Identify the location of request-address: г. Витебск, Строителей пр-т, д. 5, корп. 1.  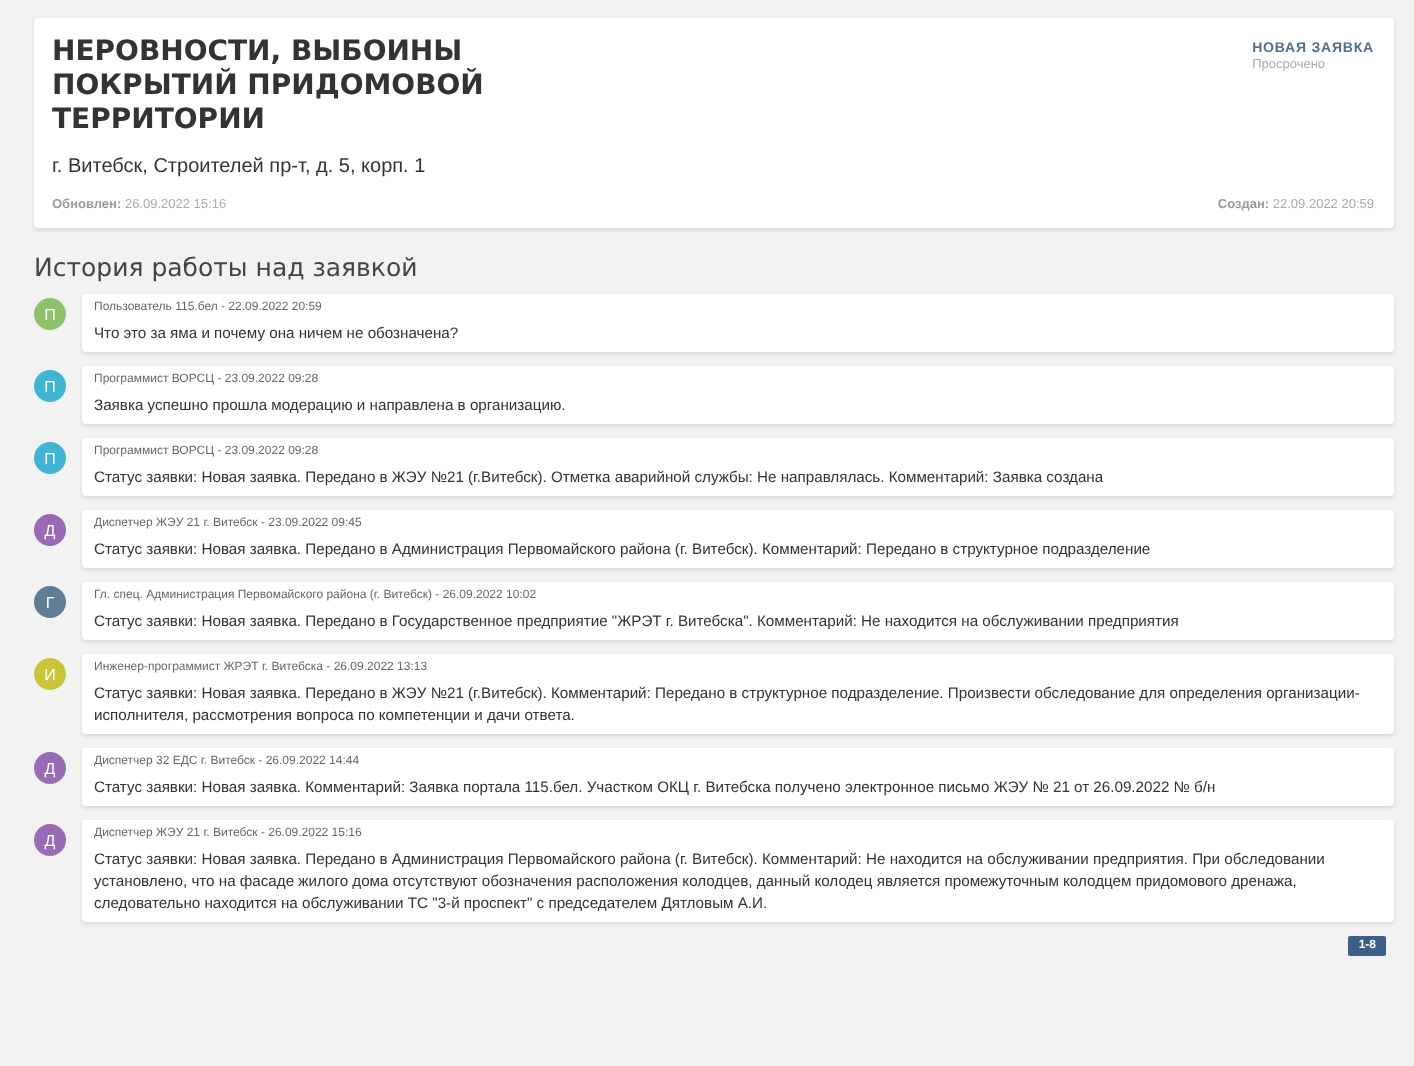
(240, 167).